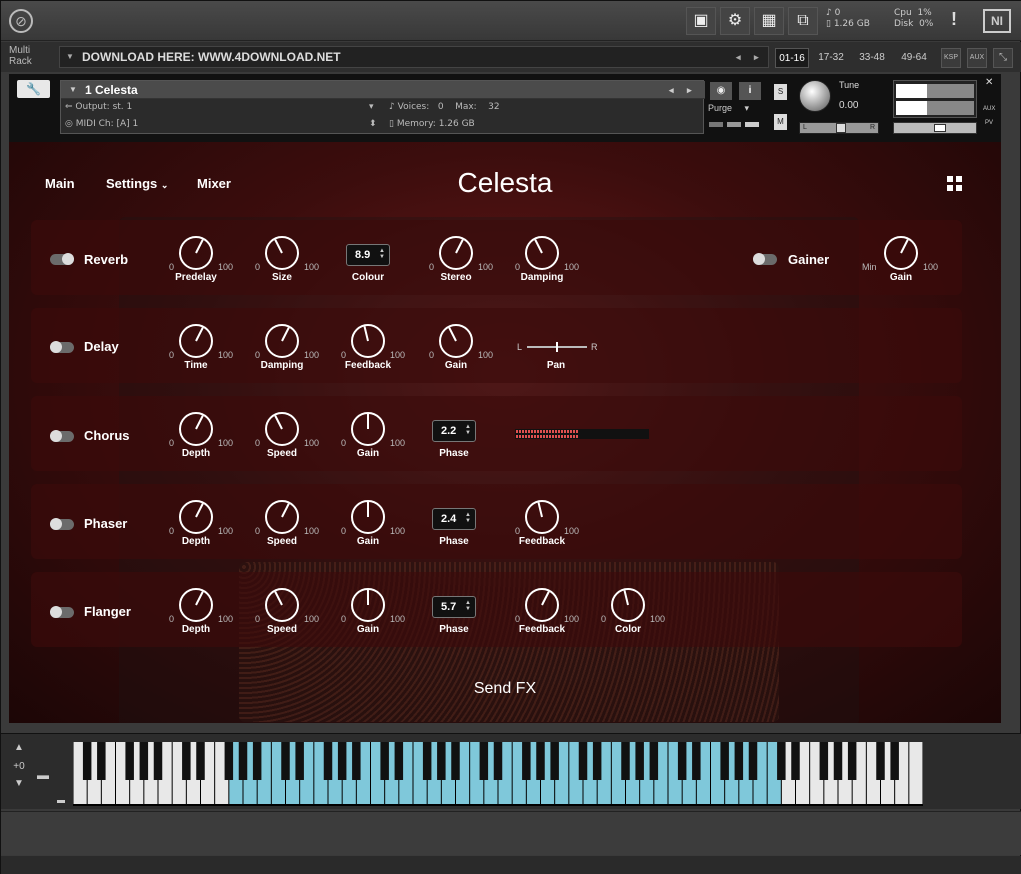 The width and height of the screenshot is (1021, 874). I want to click on chorus-gain-knob, so click(368, 429).